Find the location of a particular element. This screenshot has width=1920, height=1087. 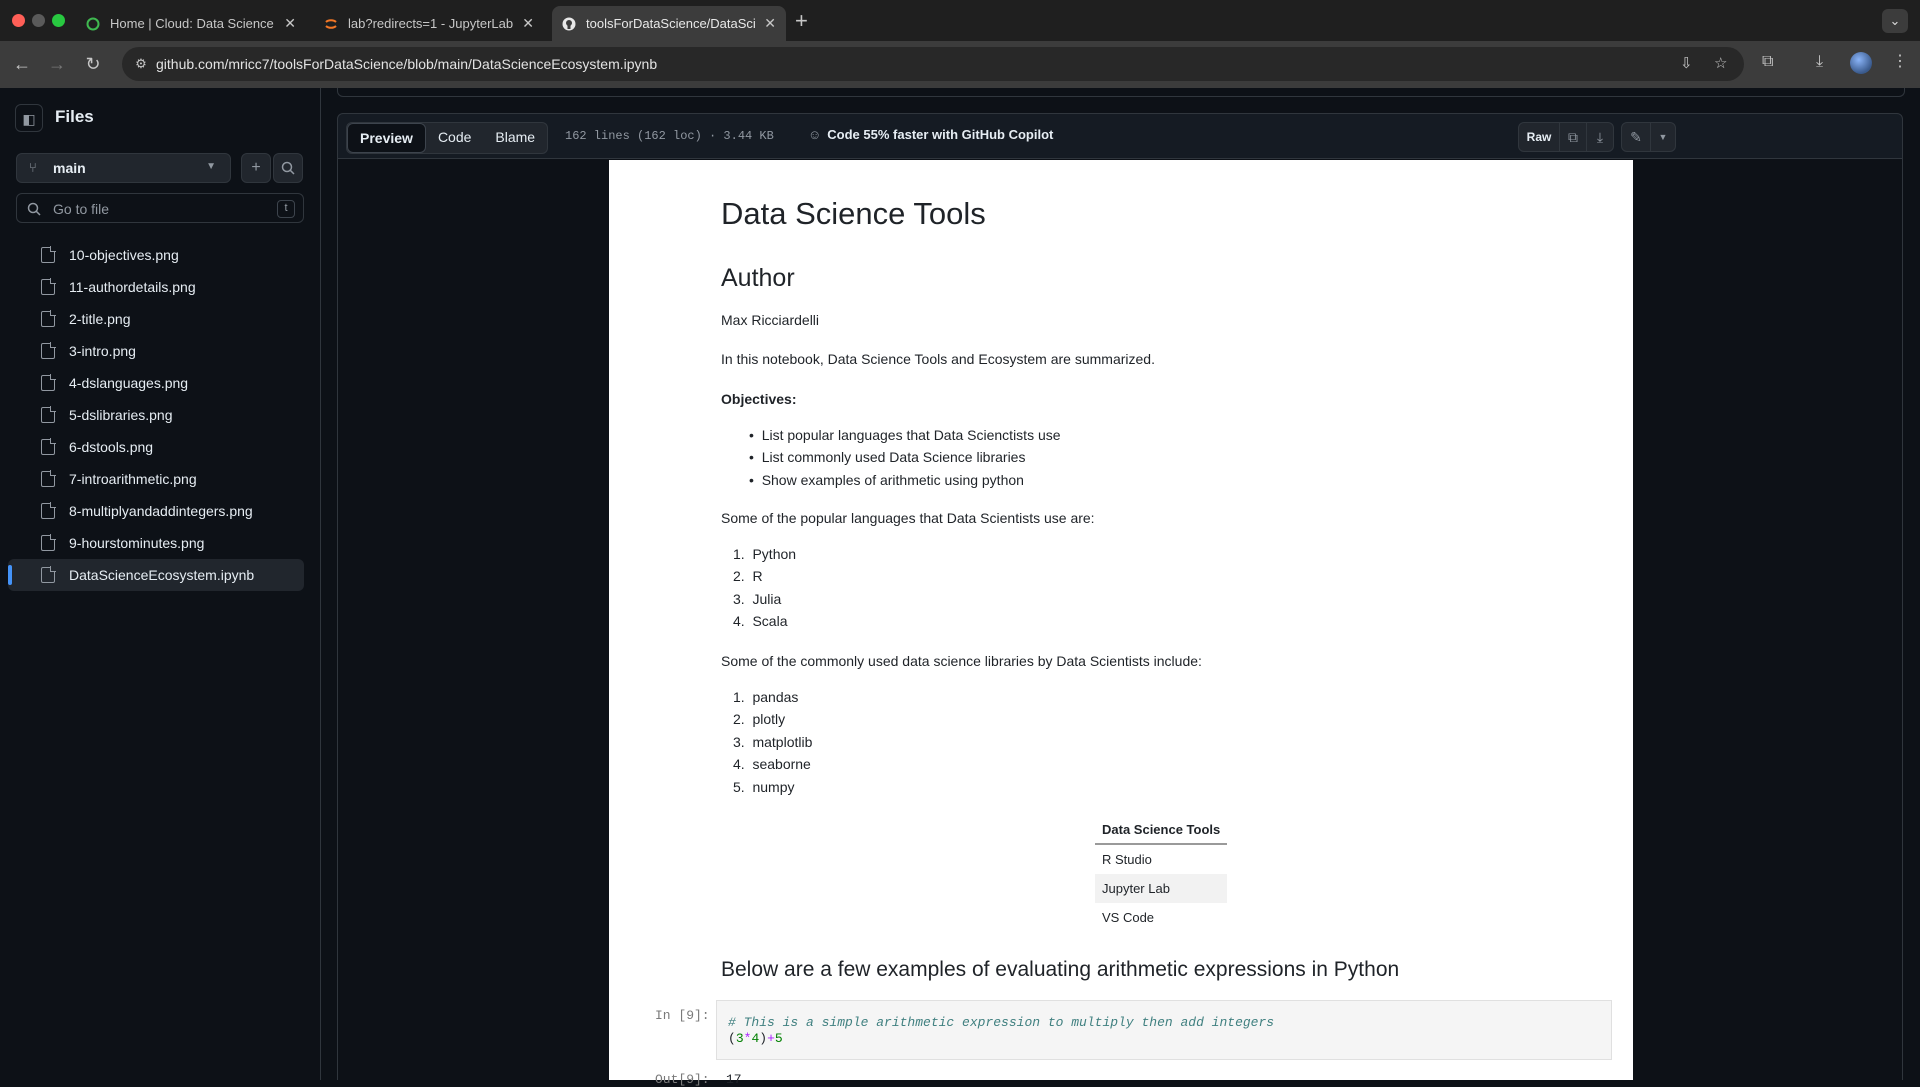

browser-menu-icon: ⋮ is located at coordinates (1900, 61).